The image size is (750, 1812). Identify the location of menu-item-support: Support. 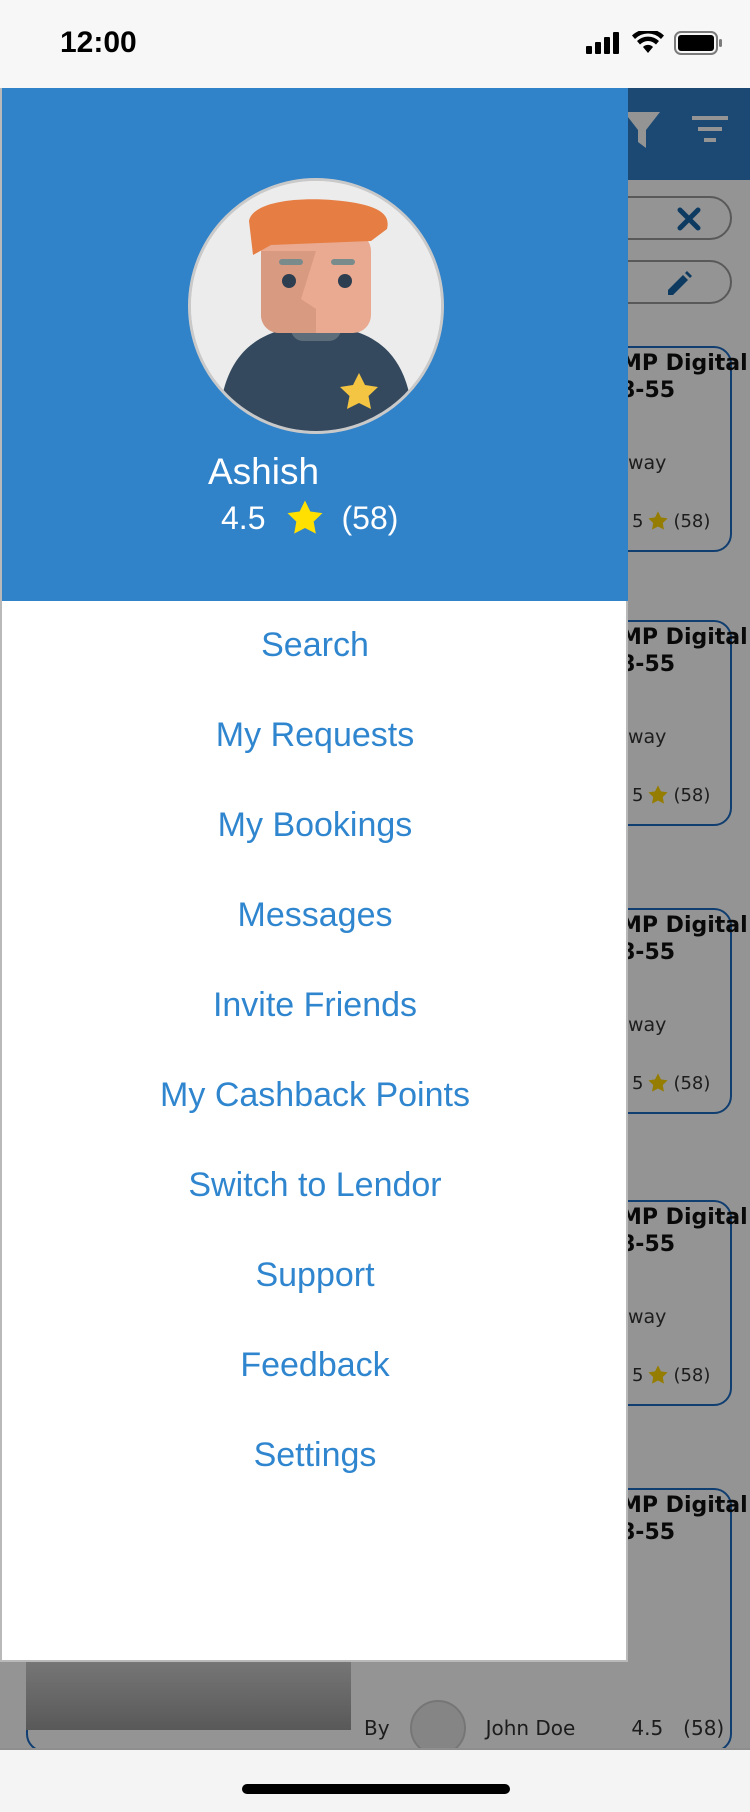
(315, 1275).